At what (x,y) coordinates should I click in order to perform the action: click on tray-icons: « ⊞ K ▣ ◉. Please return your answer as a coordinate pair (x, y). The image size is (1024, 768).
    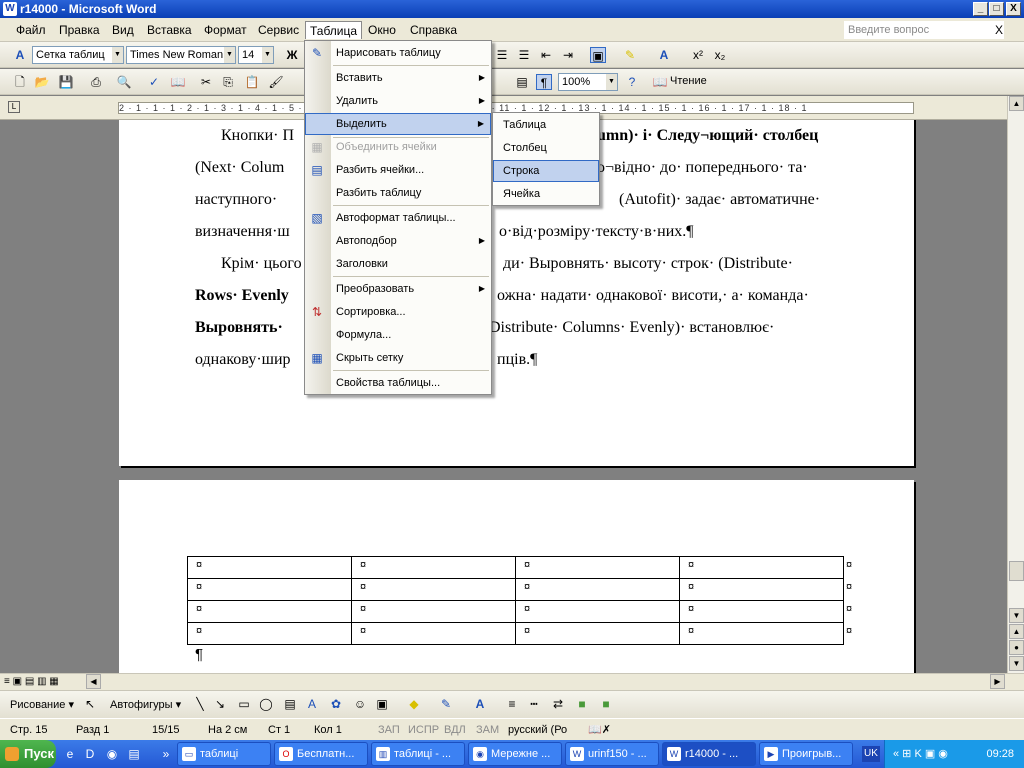
    Looking at the image, I should click on (920, 754).